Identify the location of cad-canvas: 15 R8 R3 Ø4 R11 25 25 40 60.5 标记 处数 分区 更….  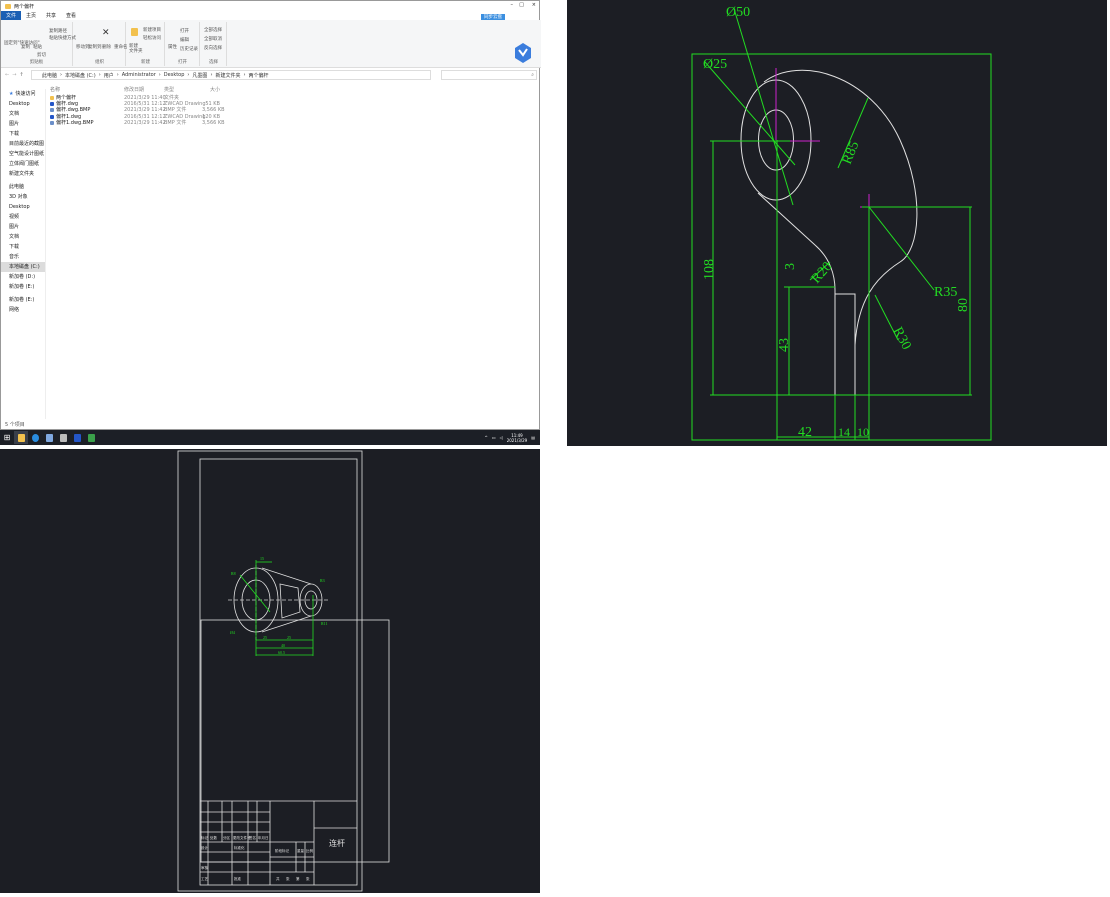
(283, 671).